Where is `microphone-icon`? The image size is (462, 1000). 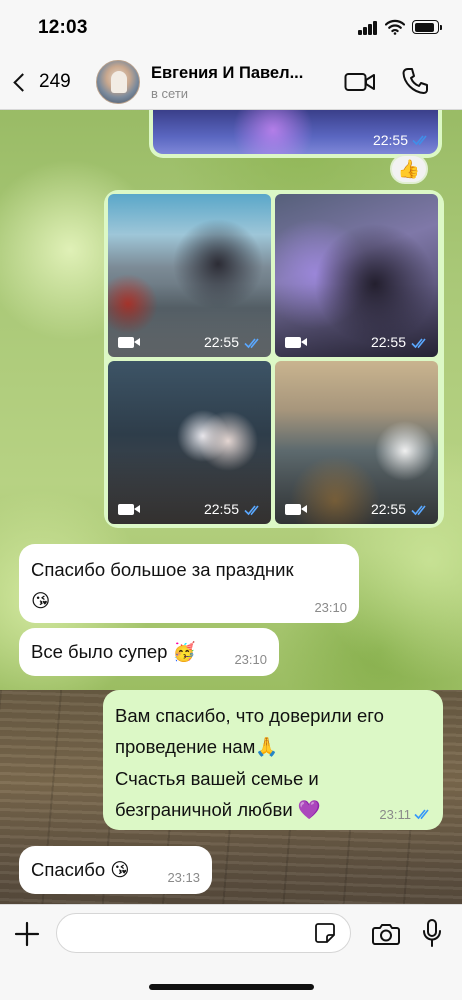 microphone-icon is located at coordinates (432, 933).